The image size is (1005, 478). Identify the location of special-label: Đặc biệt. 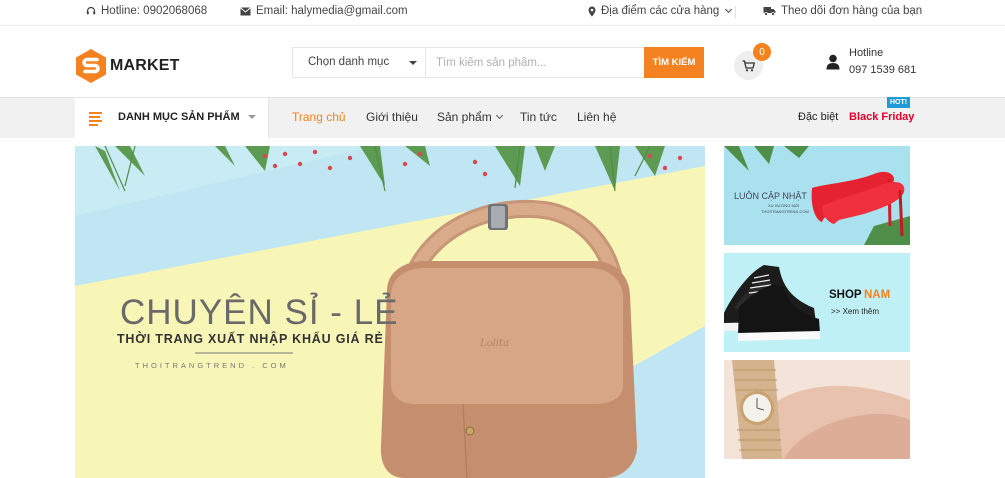
(818, 117).